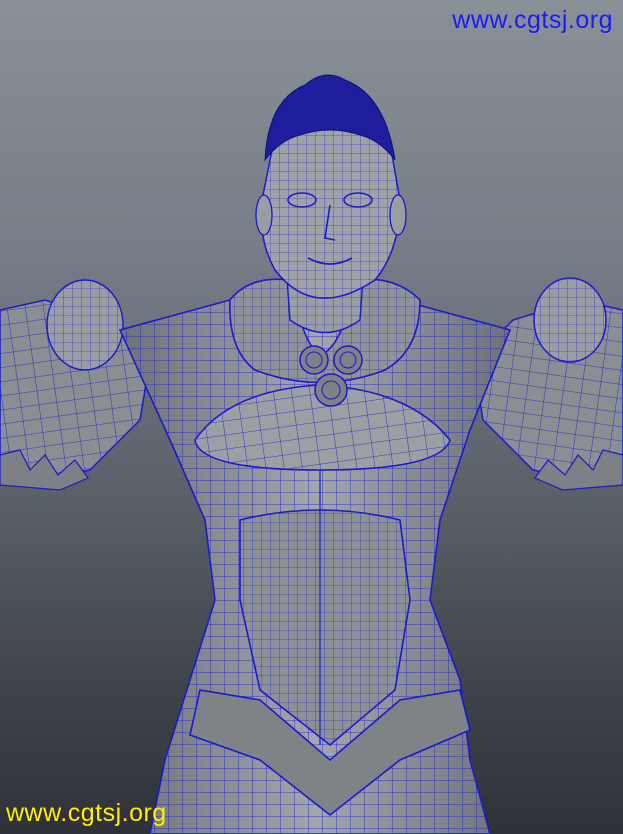 Image resolution: width=623 pixels, height=834 pixels. Describe the element at coordinates (331, 186) in the screenshot. I see `head-mesh` at that location.